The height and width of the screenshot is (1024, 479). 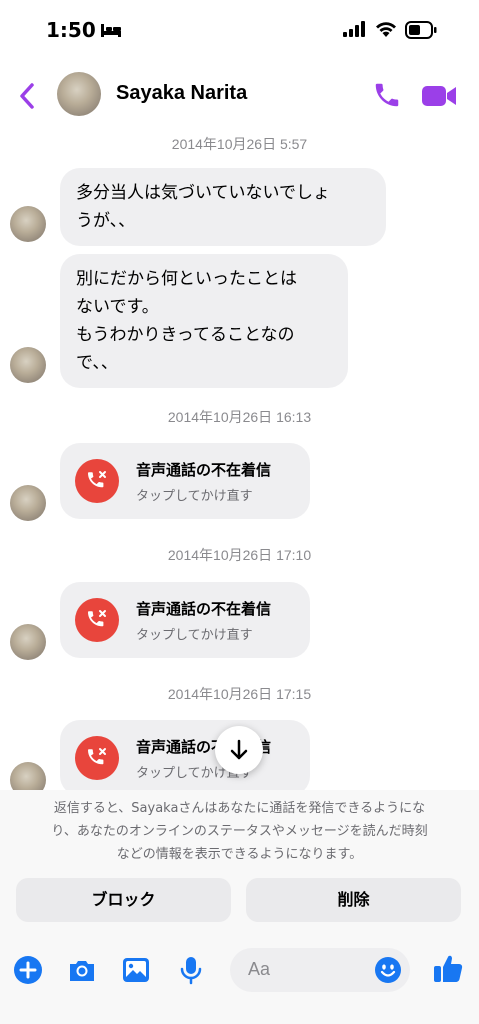 What do you see at coordinates (239, 30) in the screenshot?
I see `status-bar: 1:50` at bounding box center [239, 30].